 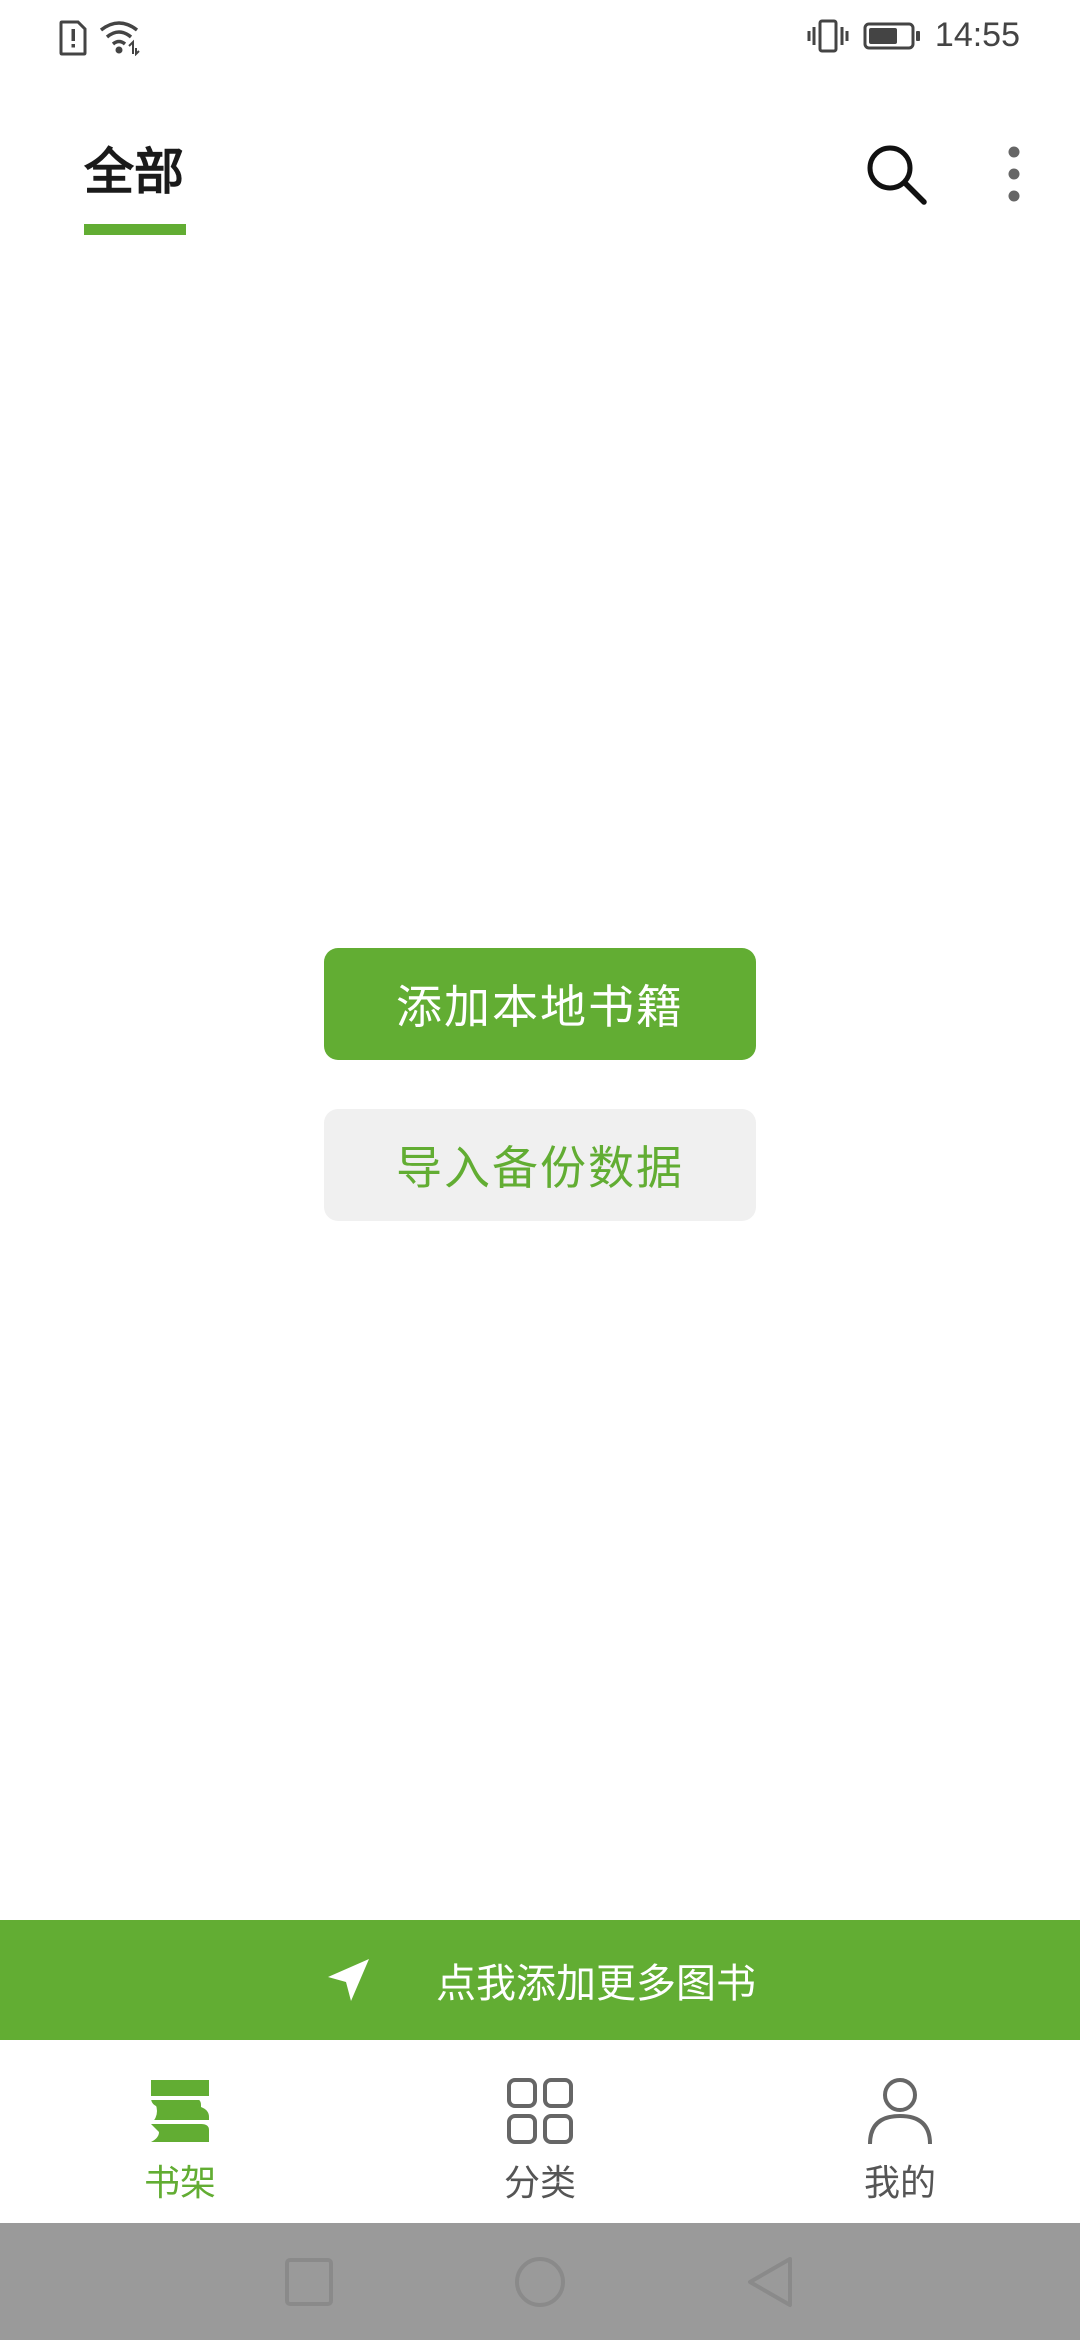 I want to click on system-nav-bar, so click(x=540, y=2281).